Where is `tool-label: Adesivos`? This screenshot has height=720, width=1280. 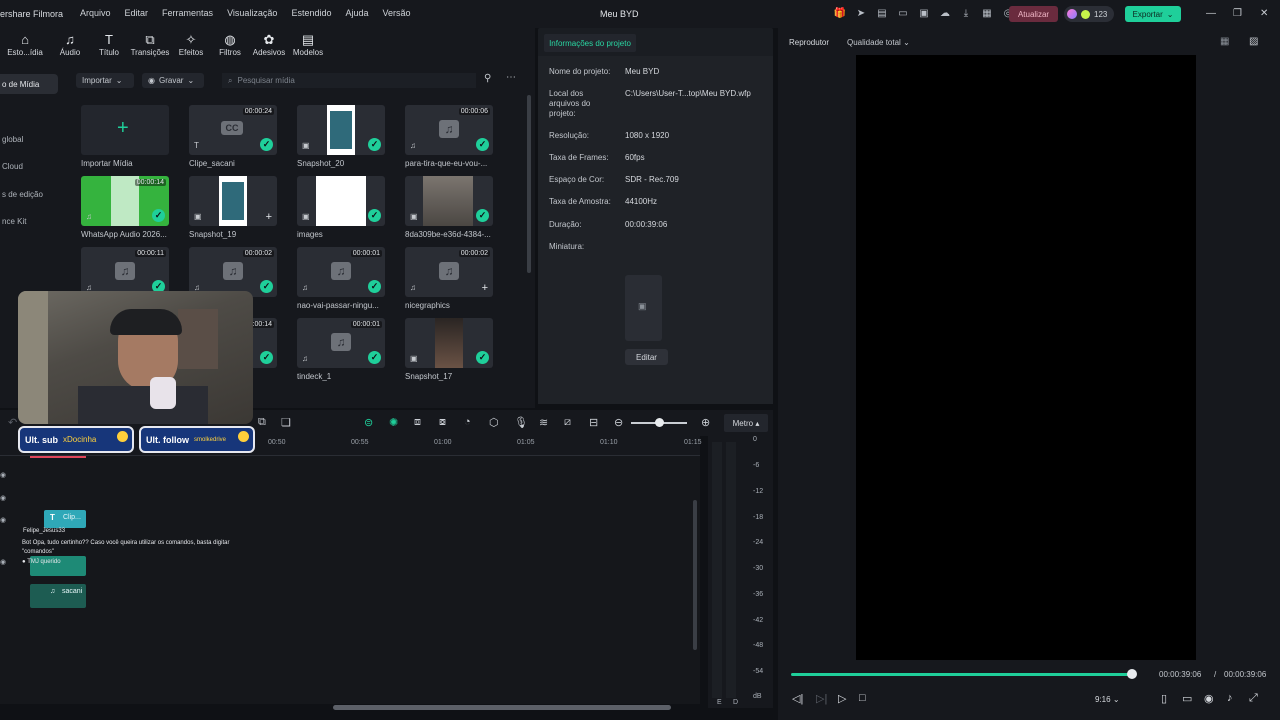 tool-label: Adesivos is located at coordinates (269, 52).